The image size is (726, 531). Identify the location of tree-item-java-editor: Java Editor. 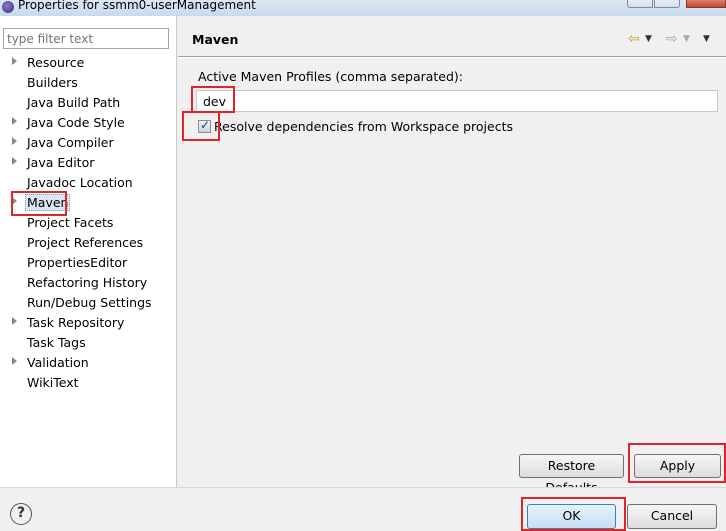
(85, 163).